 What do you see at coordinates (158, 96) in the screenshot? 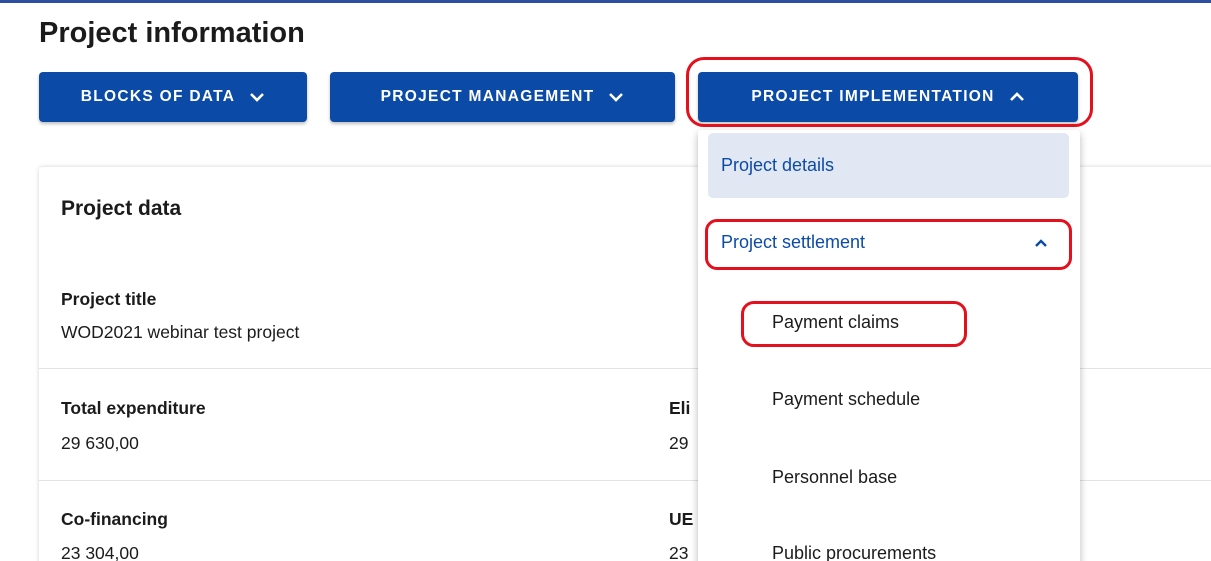
I see `blocks-of-data-label: BLOCKS OF DATA` at bounding box center [158, 96].